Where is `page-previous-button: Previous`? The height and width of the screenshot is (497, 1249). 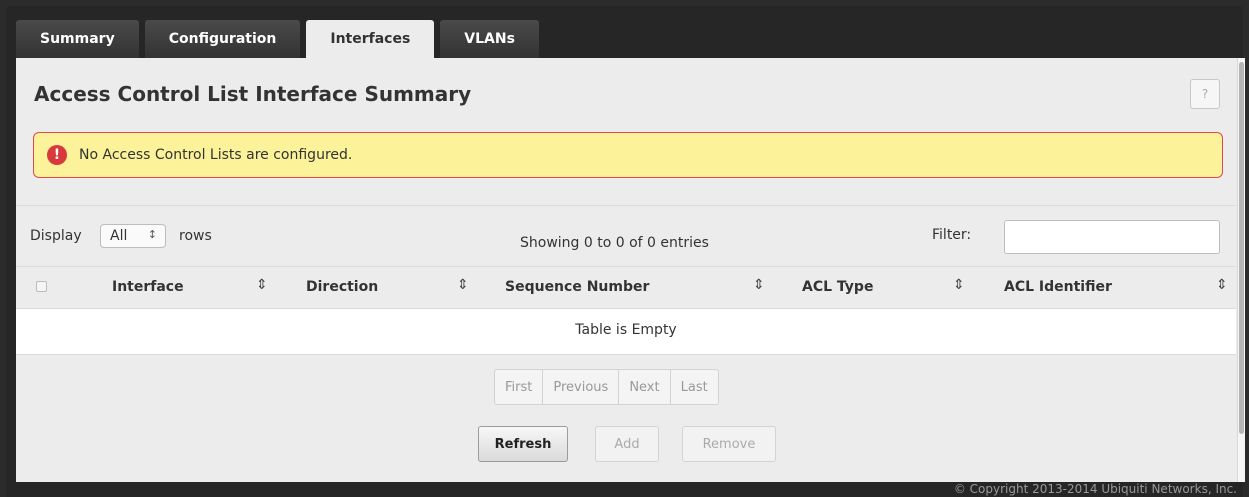
page-previous-button: Previous is located at coordinates (581, 387).